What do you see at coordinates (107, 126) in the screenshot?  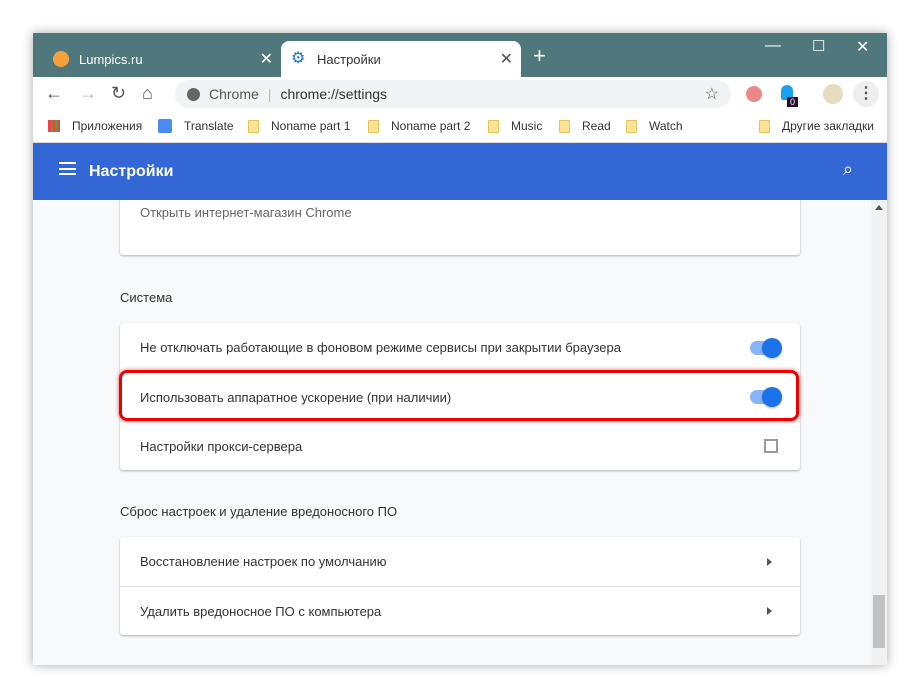 I see `bookmark-label: Приложения` at bounding box center [107, 126].